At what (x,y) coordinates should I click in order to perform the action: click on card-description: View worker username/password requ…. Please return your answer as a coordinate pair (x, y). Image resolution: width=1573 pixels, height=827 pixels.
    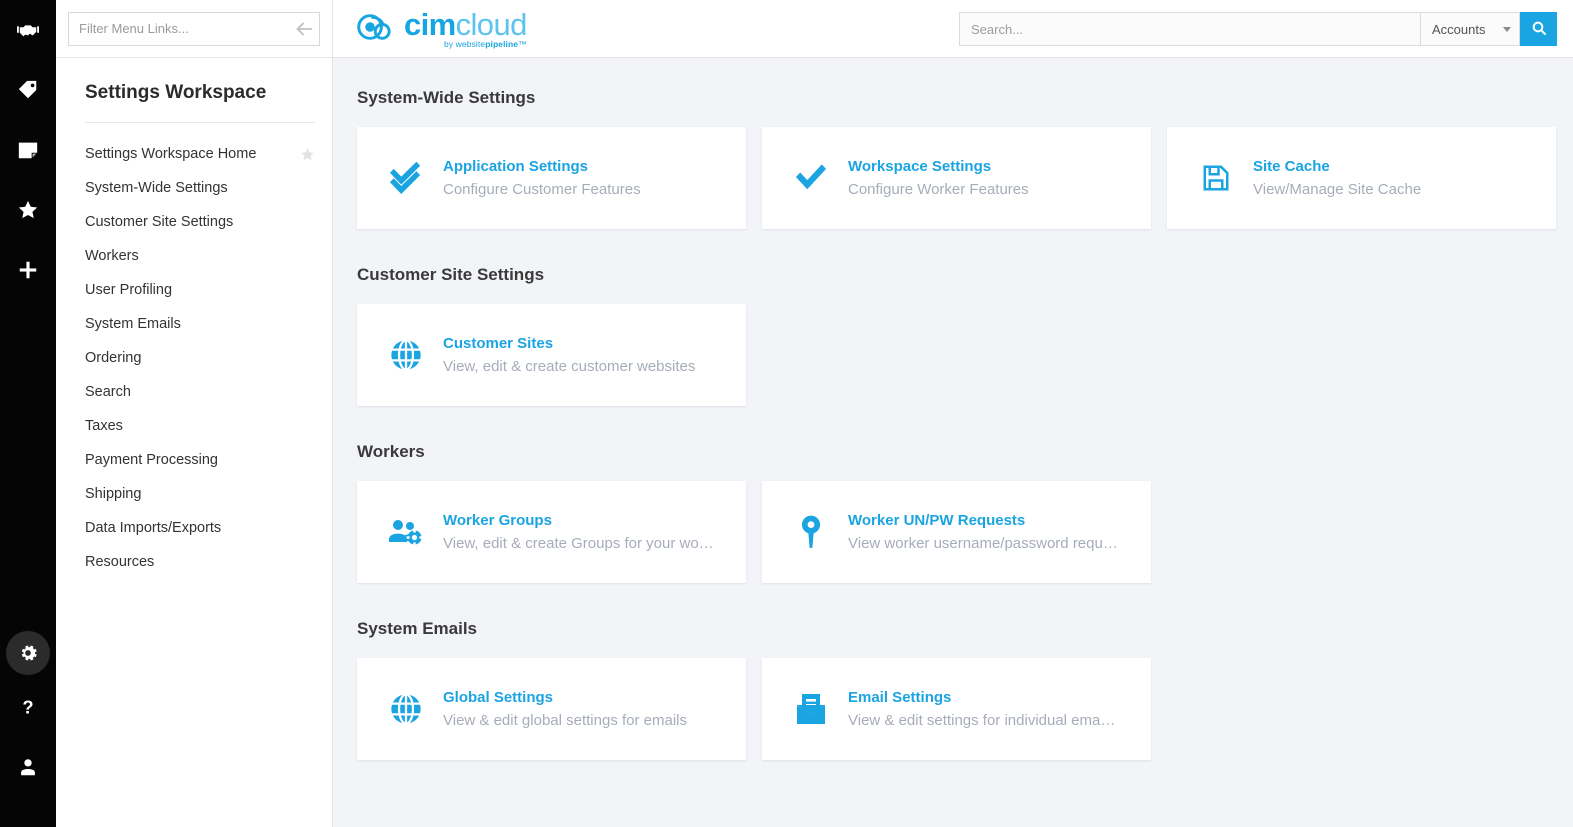
    Looking at the image, I should click on (983, 543).